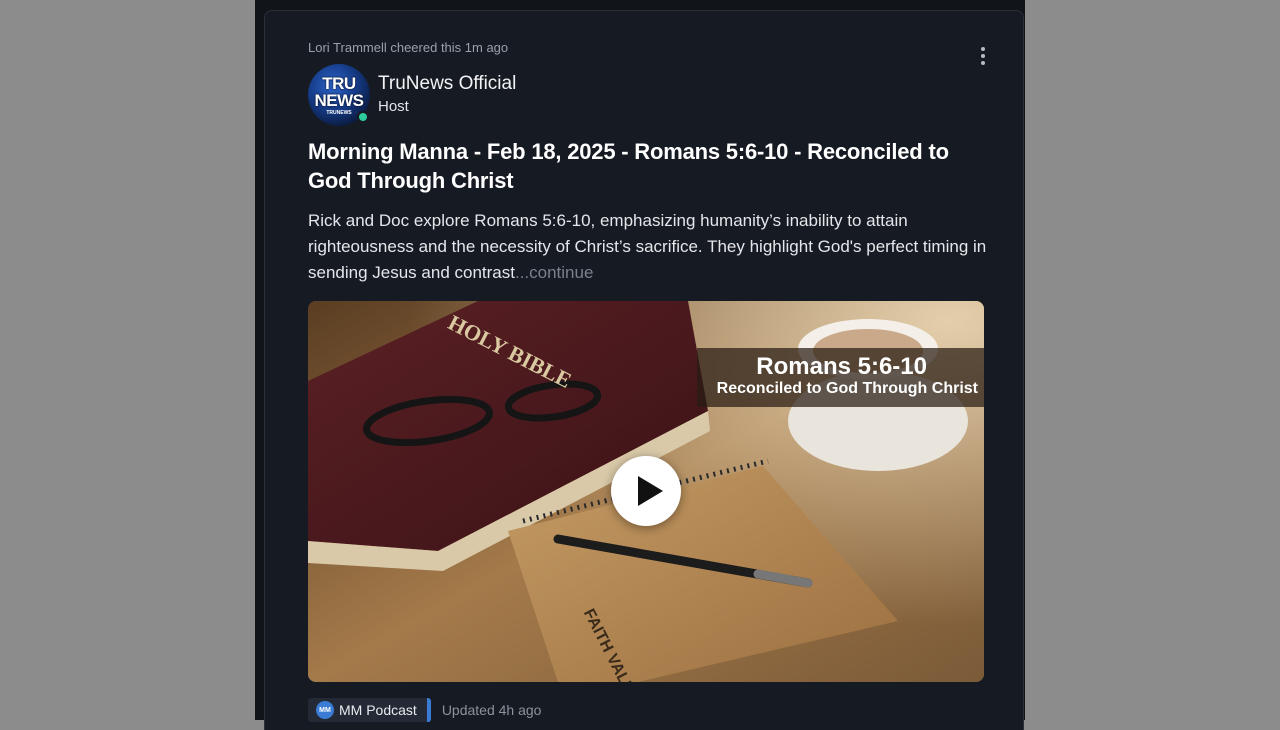 The image size is (1280, 730). What do you see at coordinates (363, 117) in the screenshot?
I see `online-status-indicator` at bounding box center [363, 117].